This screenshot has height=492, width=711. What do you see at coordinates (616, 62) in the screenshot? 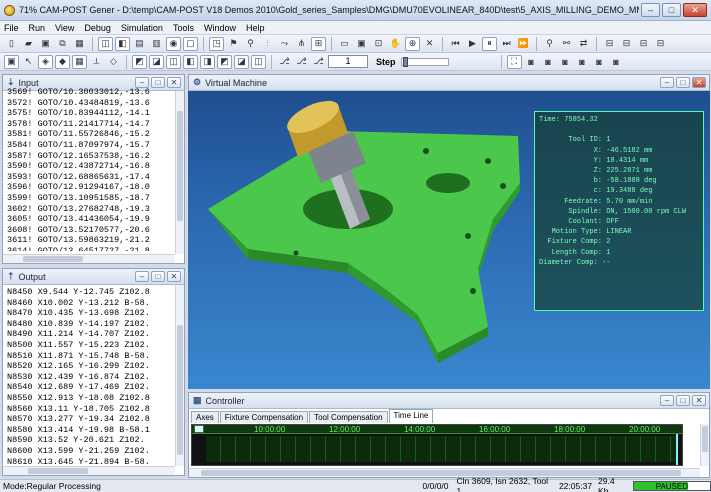
I see `cam-6-icon: ◙` at bounding box center [616, 62].